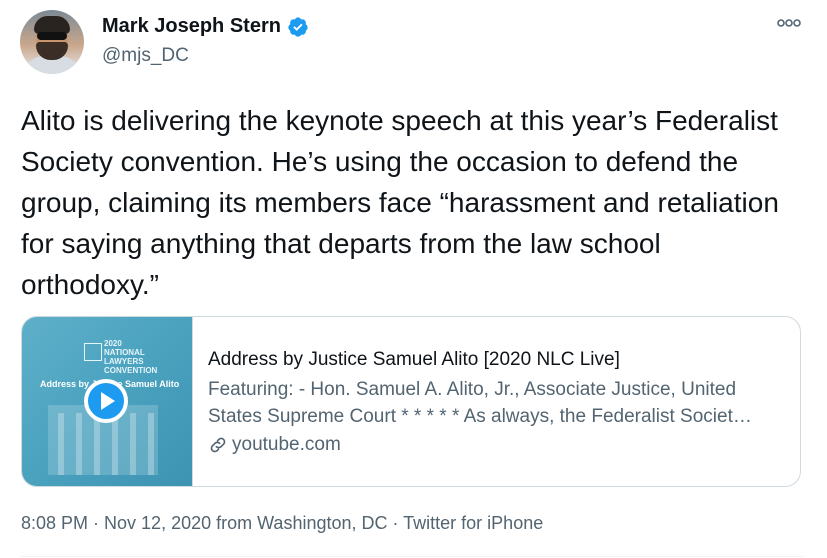 Image resolution: width=827 pixels, height=558 pixels. What do you see at coordinates (191, 26) in the screenshot?
I see `author-name: Mark Joseph Stern` at bounding box center [191, 26].